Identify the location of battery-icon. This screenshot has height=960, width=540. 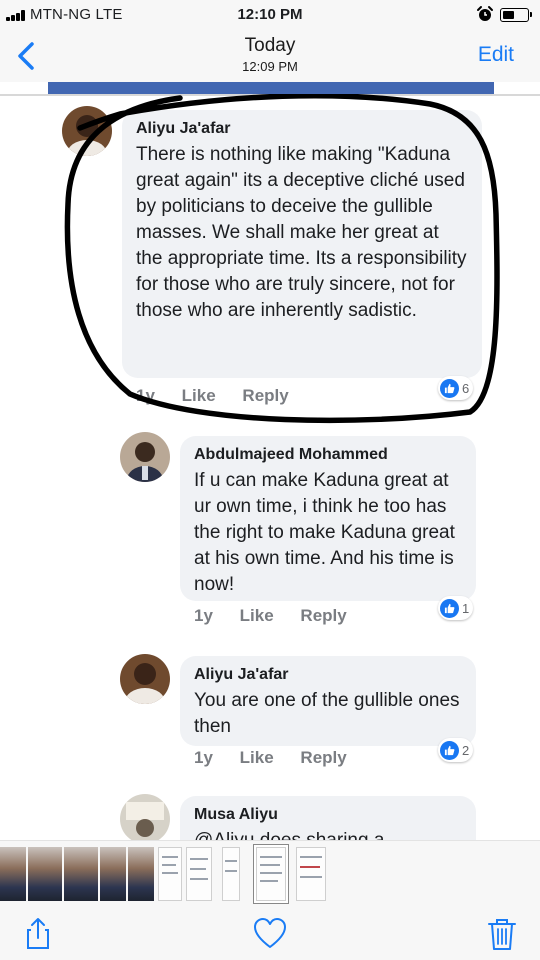
(516, 15).